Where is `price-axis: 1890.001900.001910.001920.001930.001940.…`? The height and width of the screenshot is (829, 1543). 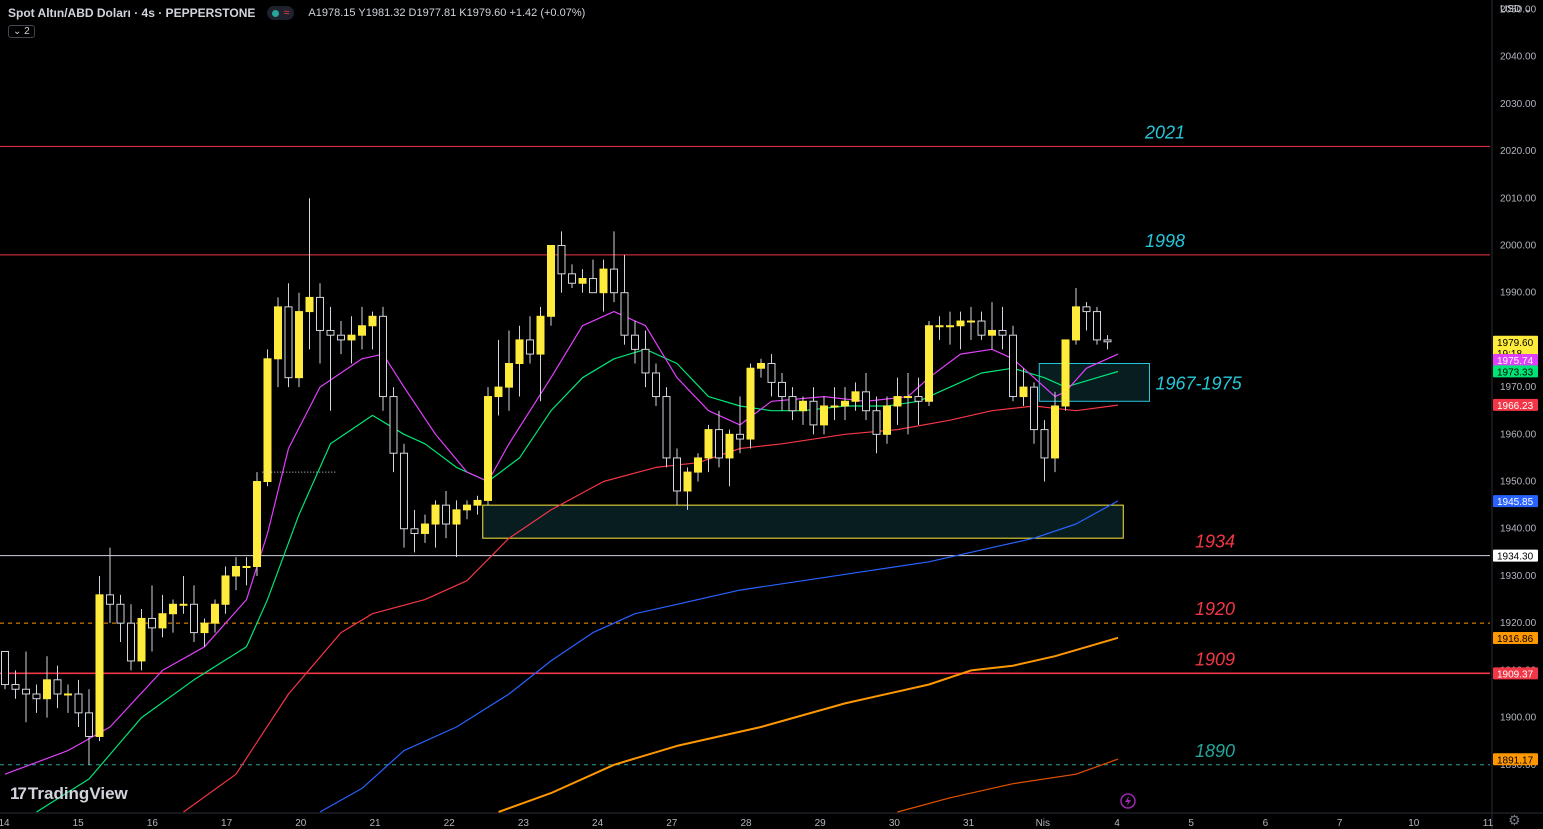 price-axis: 1890.001900.001910.001920.001930.001940.… is located at coordinates (1514, 414).